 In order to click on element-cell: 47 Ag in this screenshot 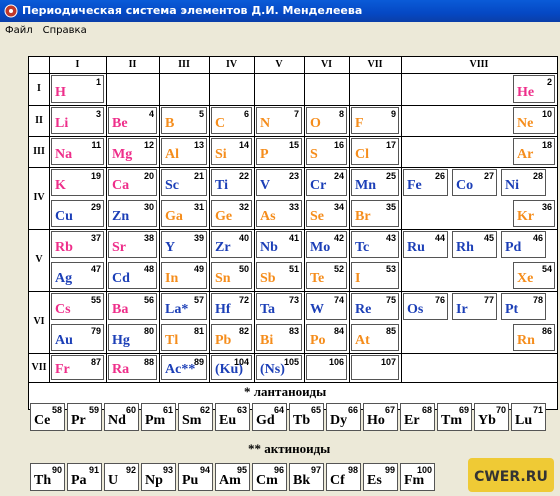, I will do `click(77, 275)`.